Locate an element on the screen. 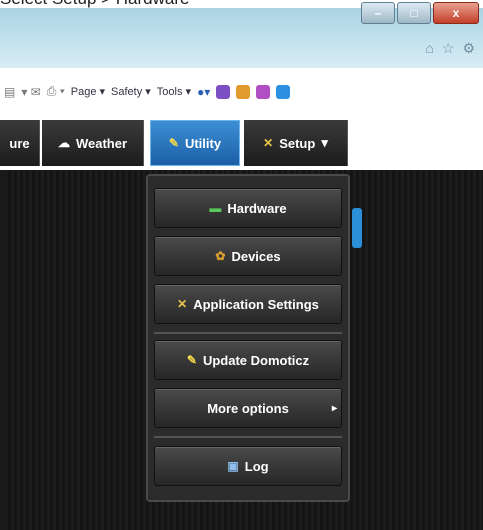 This screenshot has height=530, width=483. print-icon: ⎙ ▾ is located at coordinates (56, 91).